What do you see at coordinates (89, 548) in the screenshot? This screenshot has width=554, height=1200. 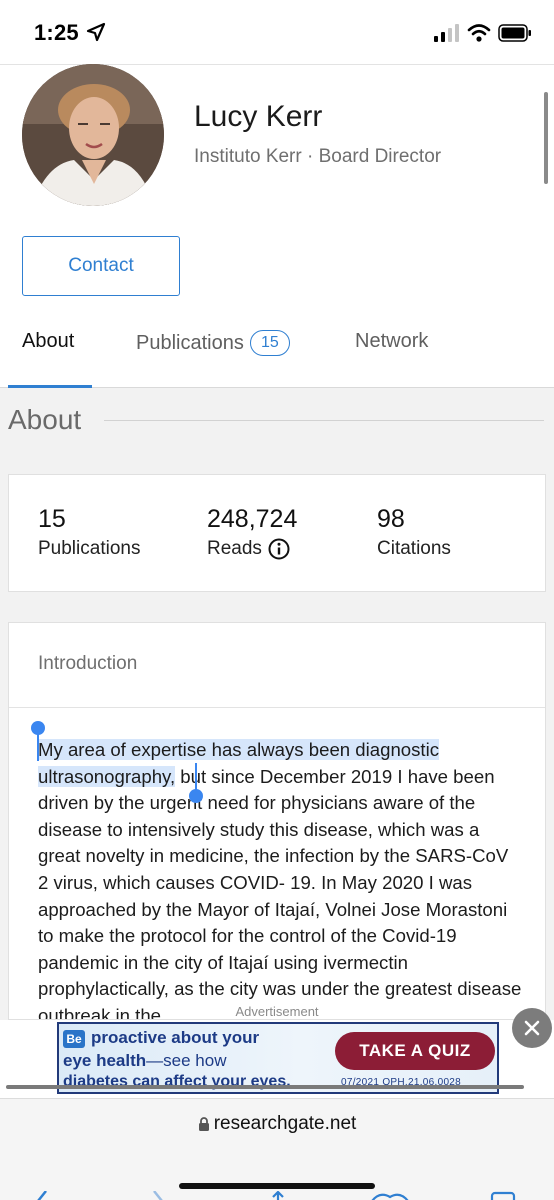 I see `stat-label: Publications` at bounding box center [89, 548].